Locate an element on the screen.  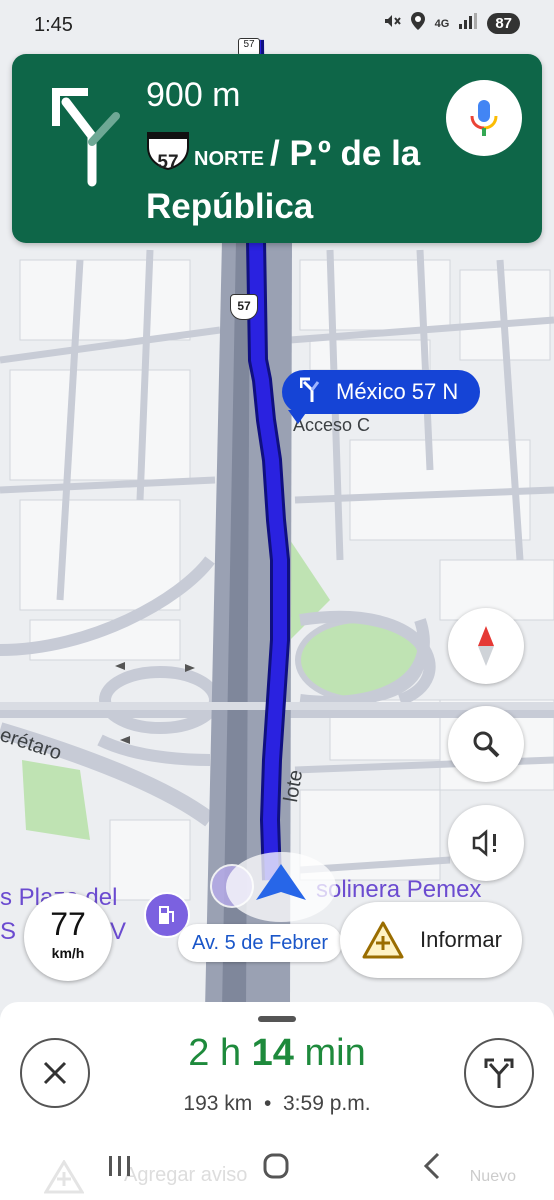
voice-search-button is located at coordinates (484, 118).